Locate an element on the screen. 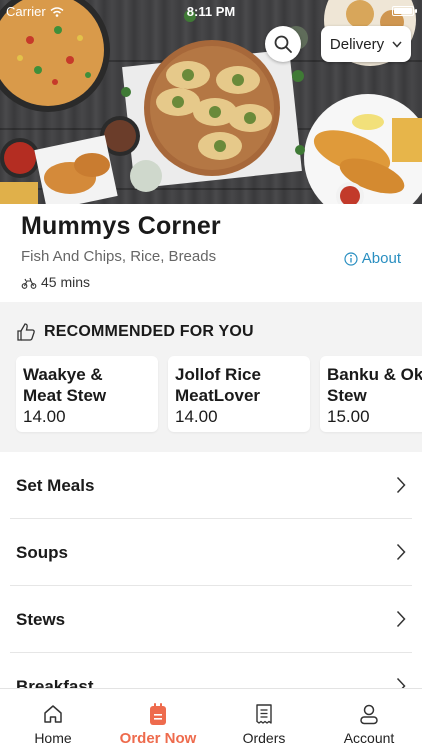 This screenshot has height=750, width=422. thumbs-up-icon is located at coordinates (26, 332).